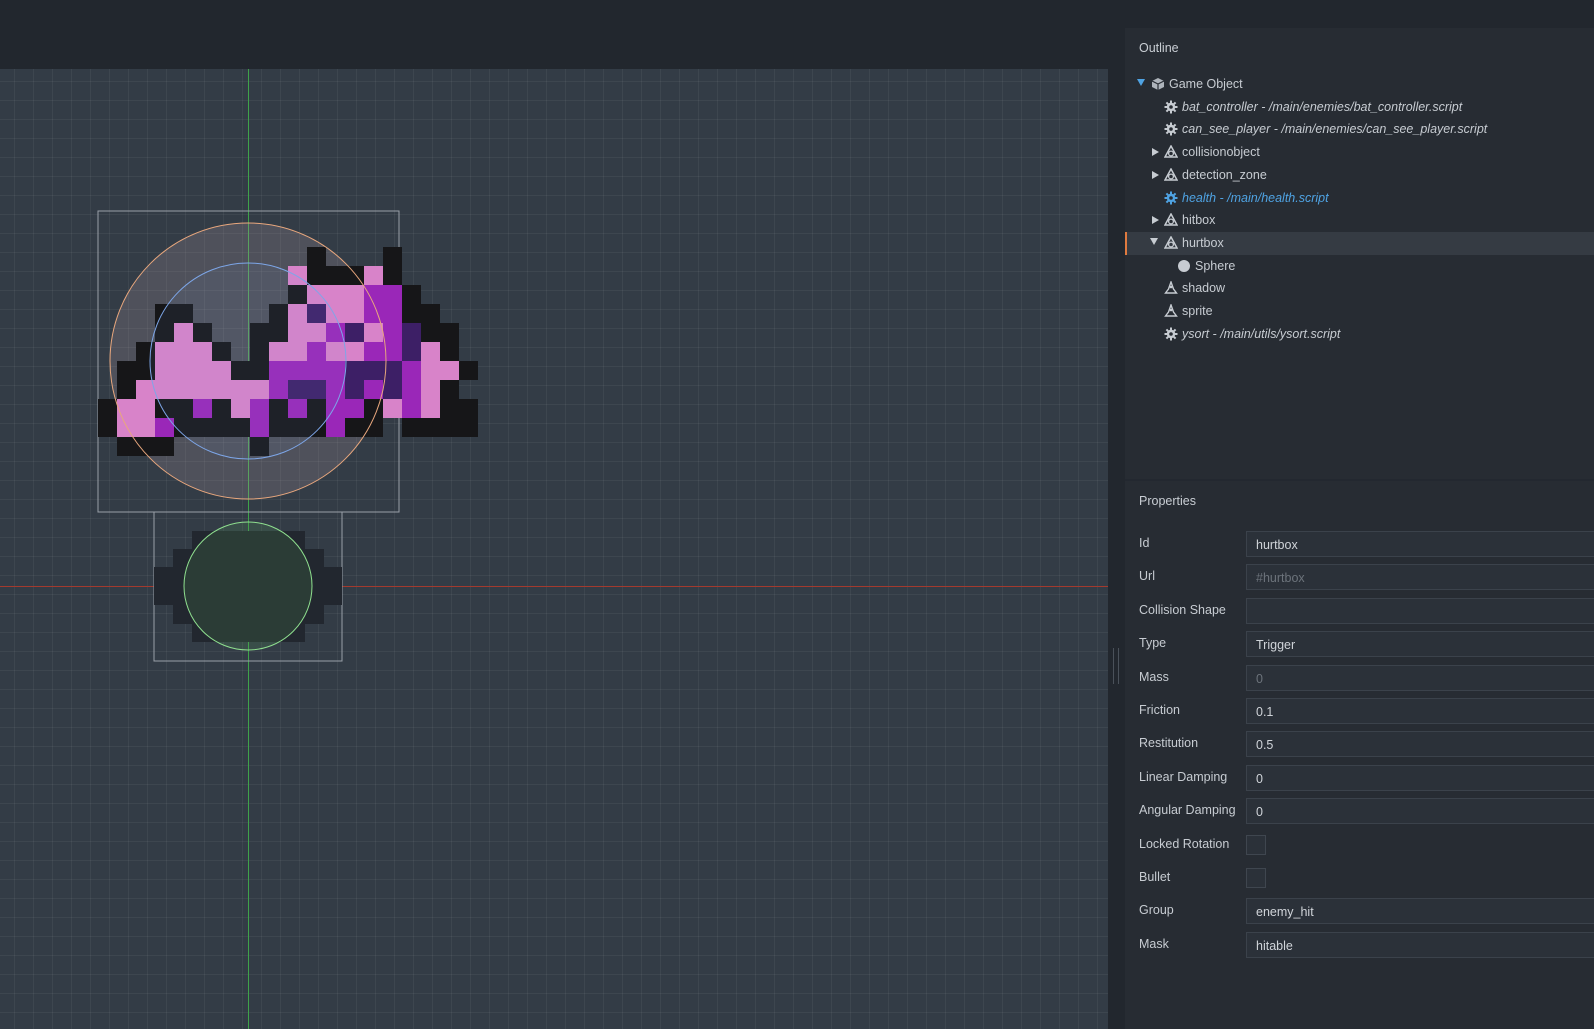 Image resolution: width=1594 pixels, height=1029 pixels. Describe the element at coordinates (1359, 198) in the screenshot. I see `outline-item-health: health - /main/health.script` at that location.